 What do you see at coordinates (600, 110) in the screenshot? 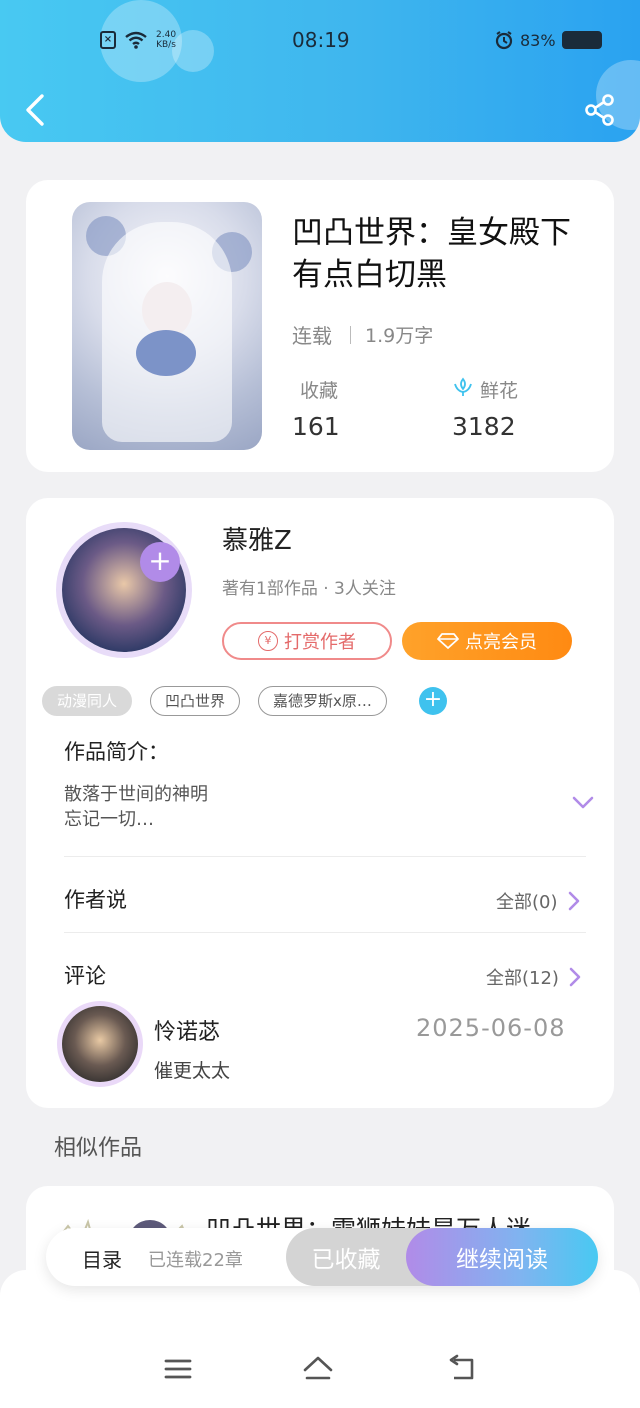
I see `share-icon` at bounding box center [600, 110].